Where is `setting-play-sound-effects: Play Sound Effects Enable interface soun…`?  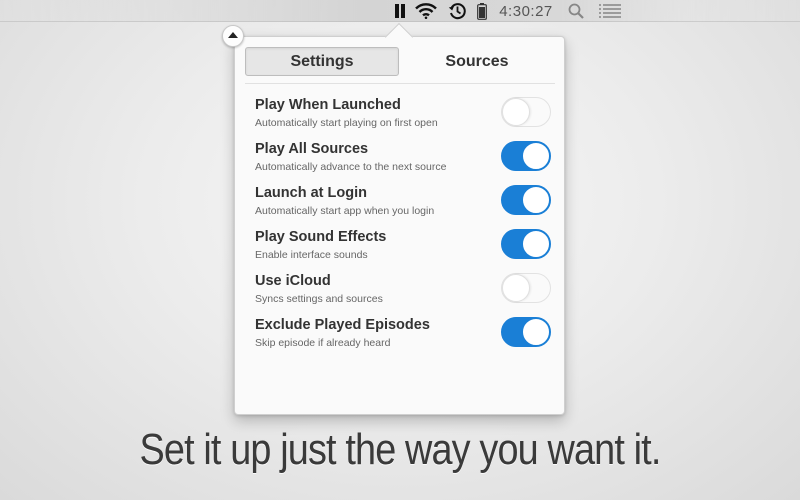 setting-play-sound-effects: Play Sound Effects Enable interface soun… is located at coordinates (403, 251).